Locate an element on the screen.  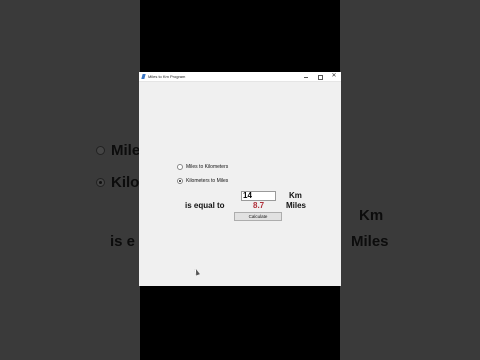
background-option-label: Miles is located at coordinates (125, 150).